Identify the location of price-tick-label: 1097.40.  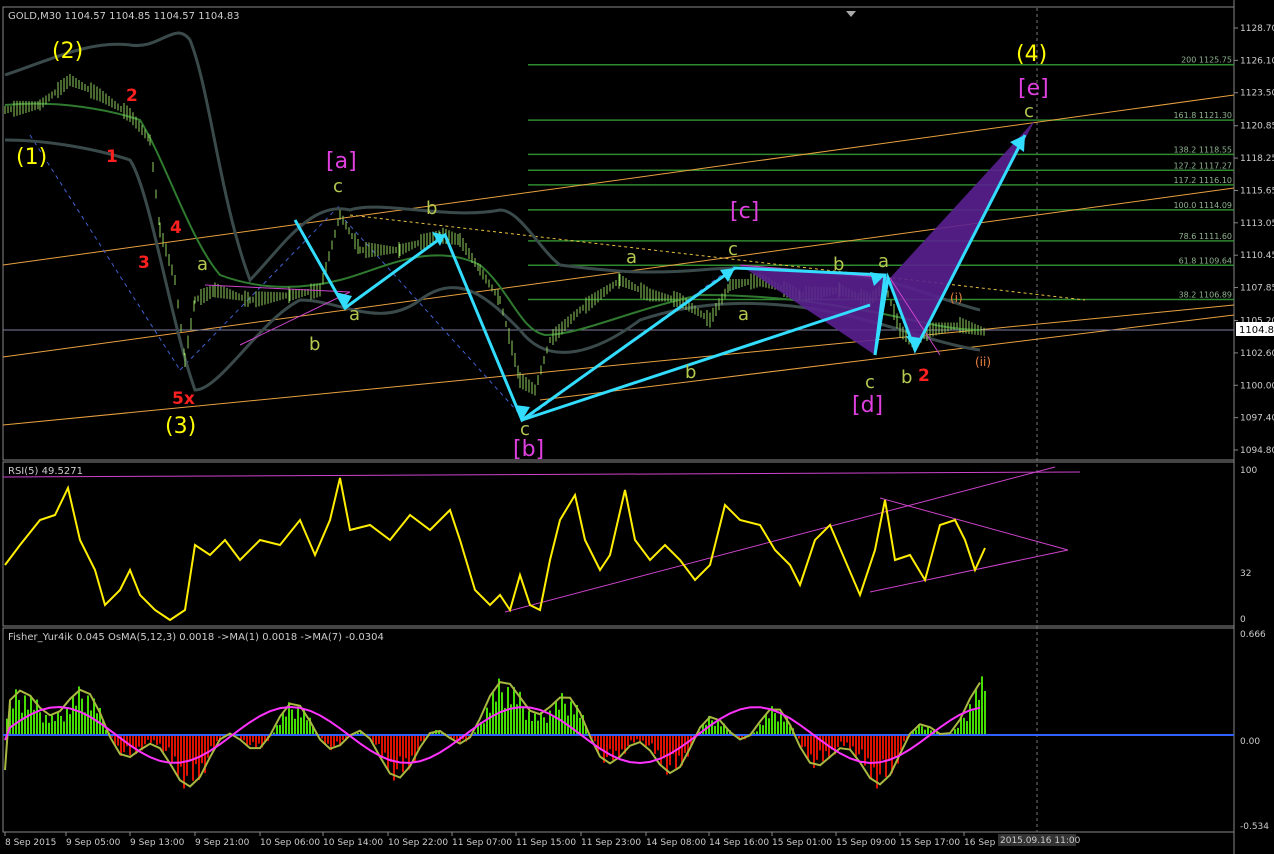
(1257, 419).